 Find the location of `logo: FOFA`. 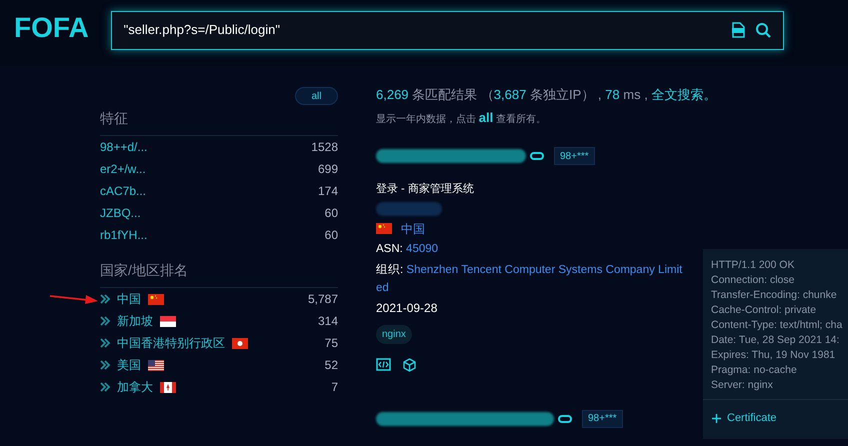

logo: FOFA is located at coordinates (51, 28).